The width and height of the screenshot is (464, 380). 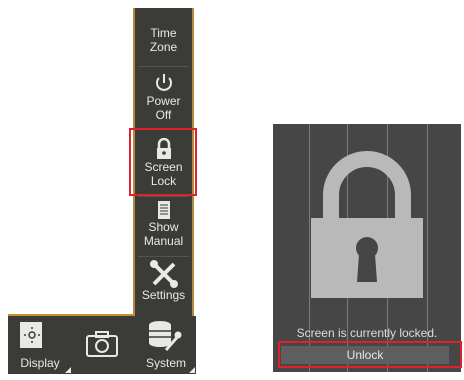 What do you see at coordinates (367, 224) in the screenshot?
I see `large-lock-icon` at bounding box center [367, 224].